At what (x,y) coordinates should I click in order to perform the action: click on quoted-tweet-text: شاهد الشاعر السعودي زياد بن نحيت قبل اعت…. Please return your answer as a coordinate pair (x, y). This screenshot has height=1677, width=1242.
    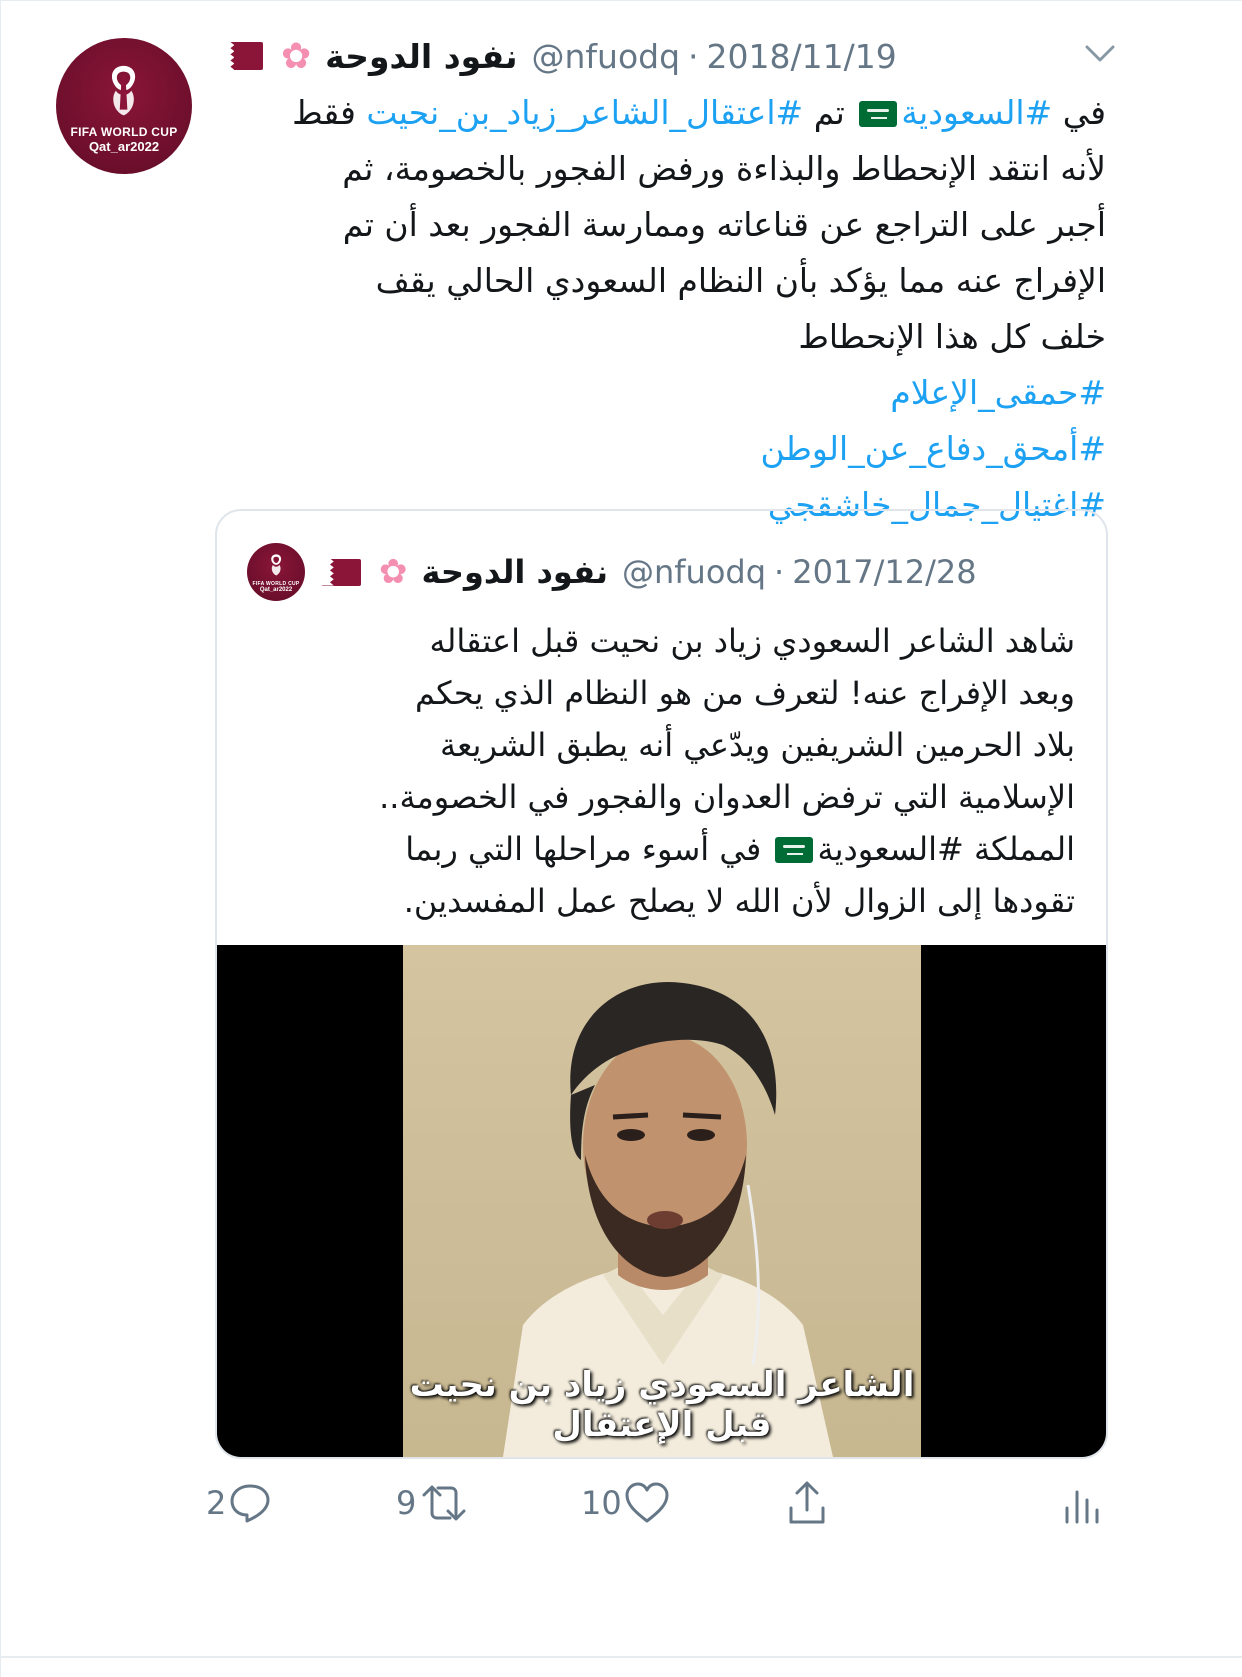
    Looking at the image, I should click on (666, 771).